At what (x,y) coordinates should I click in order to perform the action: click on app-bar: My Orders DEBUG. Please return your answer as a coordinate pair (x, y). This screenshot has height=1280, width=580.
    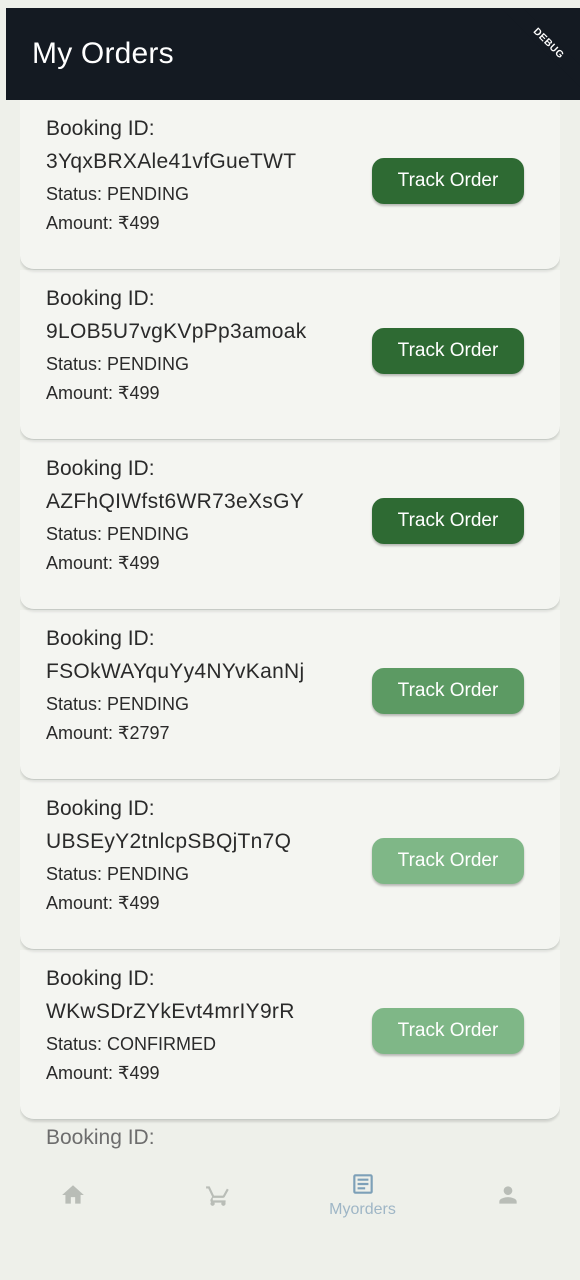
    Looking at the image, I should click on (293, 54).